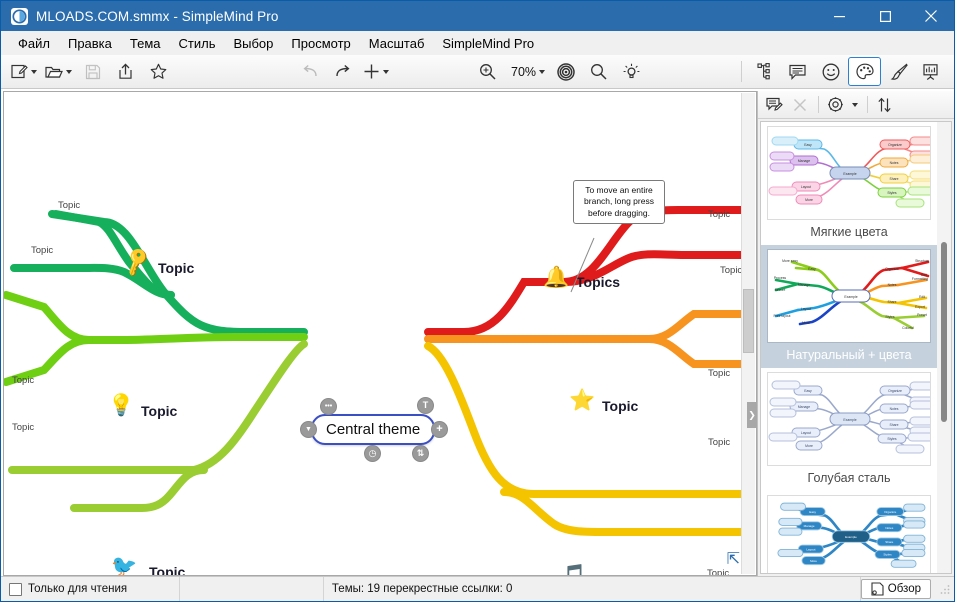 The height and width of the screenshot is (602, 955). I want to click on collapse-panel-arrow-icon: ❯, so click(751, 415).